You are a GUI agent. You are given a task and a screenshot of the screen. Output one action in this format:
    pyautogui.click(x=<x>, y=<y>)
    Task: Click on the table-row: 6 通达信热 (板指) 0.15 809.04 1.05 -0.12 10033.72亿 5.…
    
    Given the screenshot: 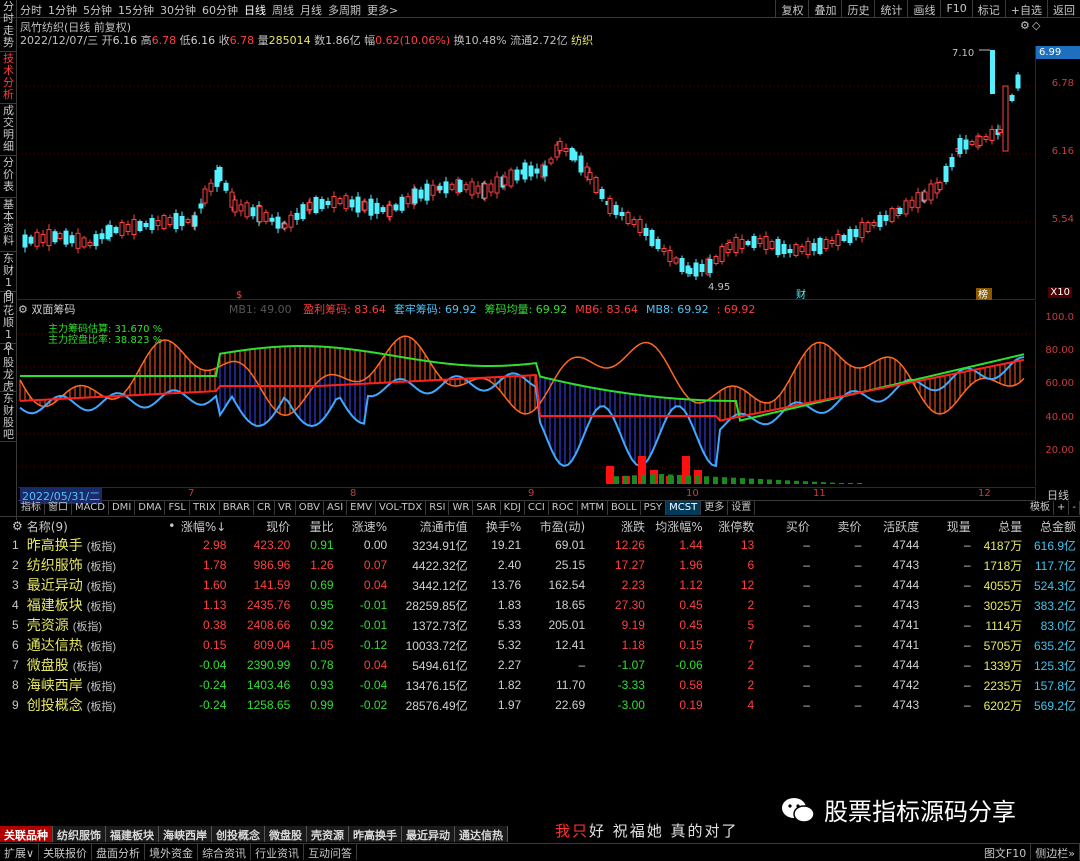 What is the action you would take?
    pyautogui.click(x=540, y=645)
    